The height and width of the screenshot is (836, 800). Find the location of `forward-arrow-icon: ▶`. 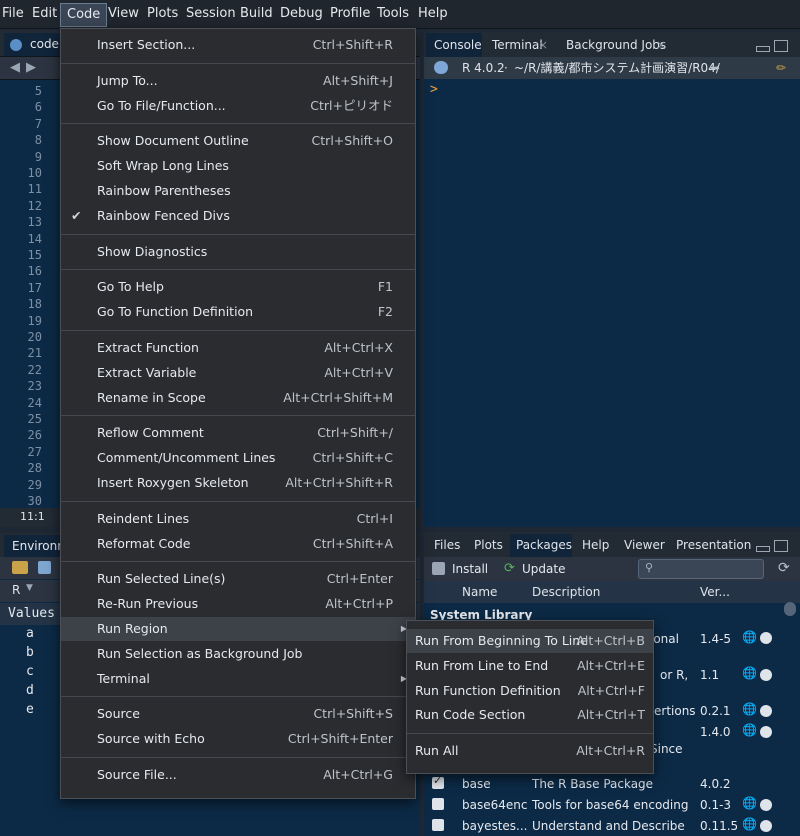

forward-arrow-icon: ▶ is located at coordinates (31, 67).